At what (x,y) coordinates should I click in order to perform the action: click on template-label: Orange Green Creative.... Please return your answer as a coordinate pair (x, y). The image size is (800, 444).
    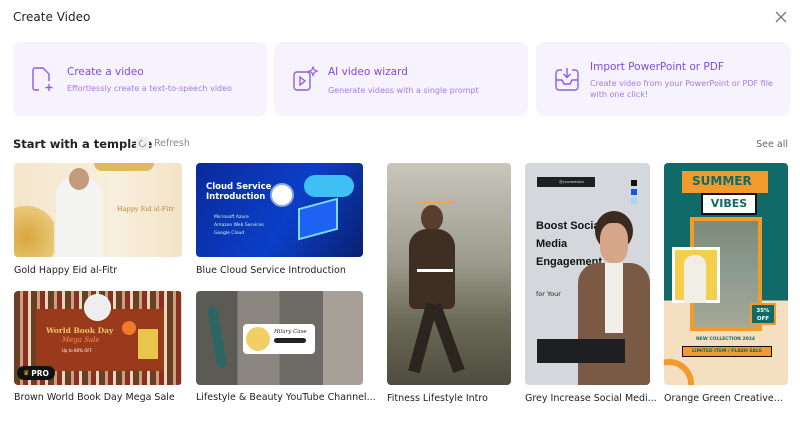
    Looking at the image, I should click on (723, 398).